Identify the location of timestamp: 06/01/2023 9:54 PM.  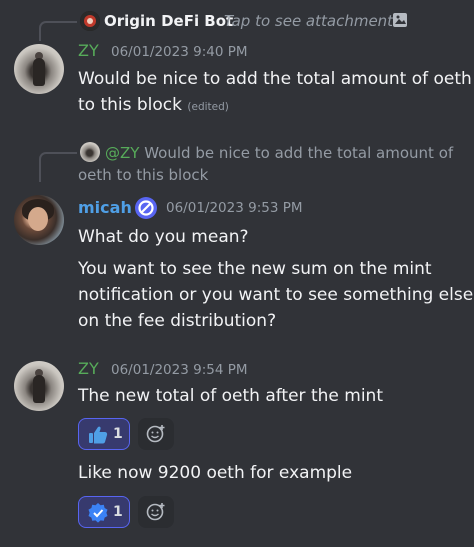
(179, 370).